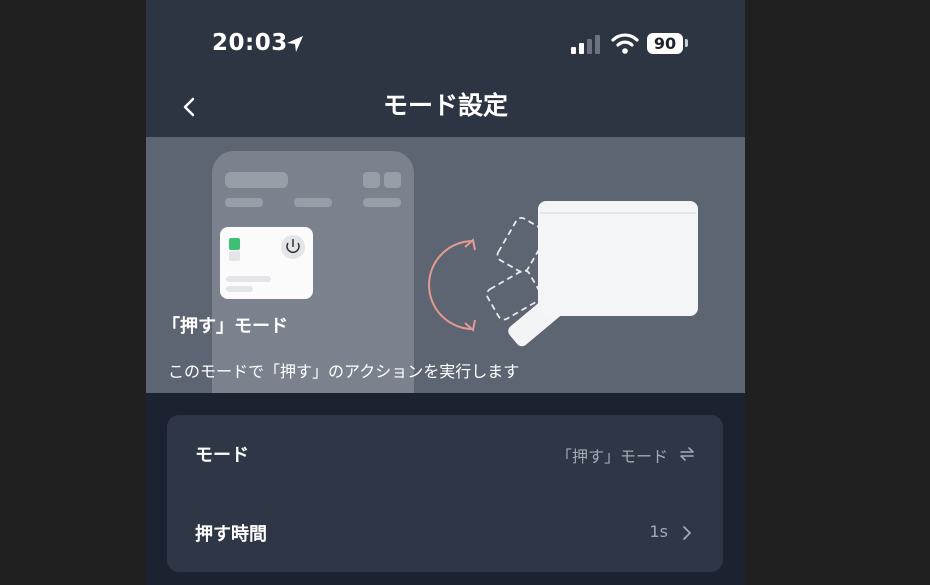 Image resolution: width=930 pixels, height=585 pixels. Describe the element at coordinates (687, 533) in the screenshot. I see `chevron-right-icon` at that location.